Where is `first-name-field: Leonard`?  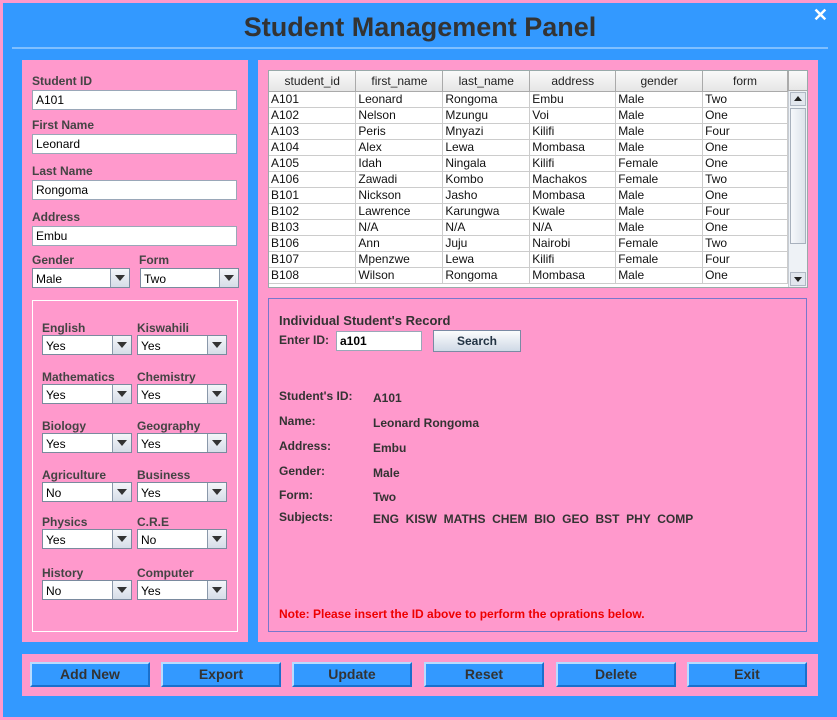
first-name-field: Leonard is located at coordinates (134, 144).